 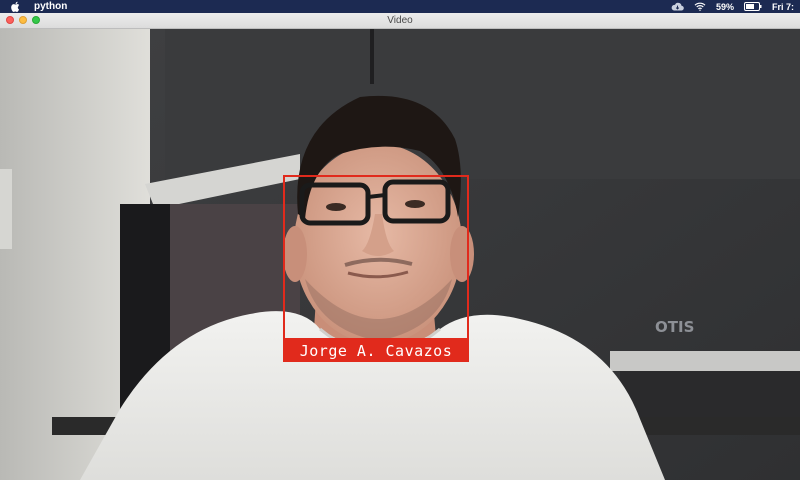 What do you see at coordinates (752, 6) in the screenshot?
I see `battery-icon` at bounding box center [752, 6].